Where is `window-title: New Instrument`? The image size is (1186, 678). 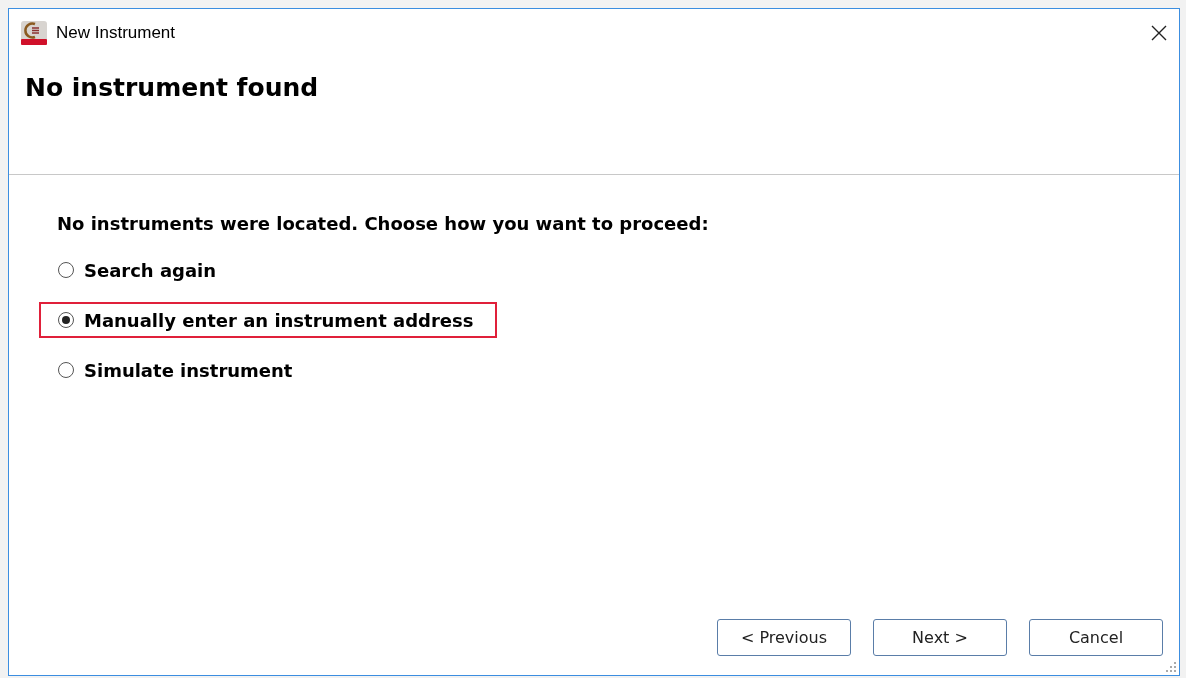
window-title: New Instrument is located at coordinates (116, 33).